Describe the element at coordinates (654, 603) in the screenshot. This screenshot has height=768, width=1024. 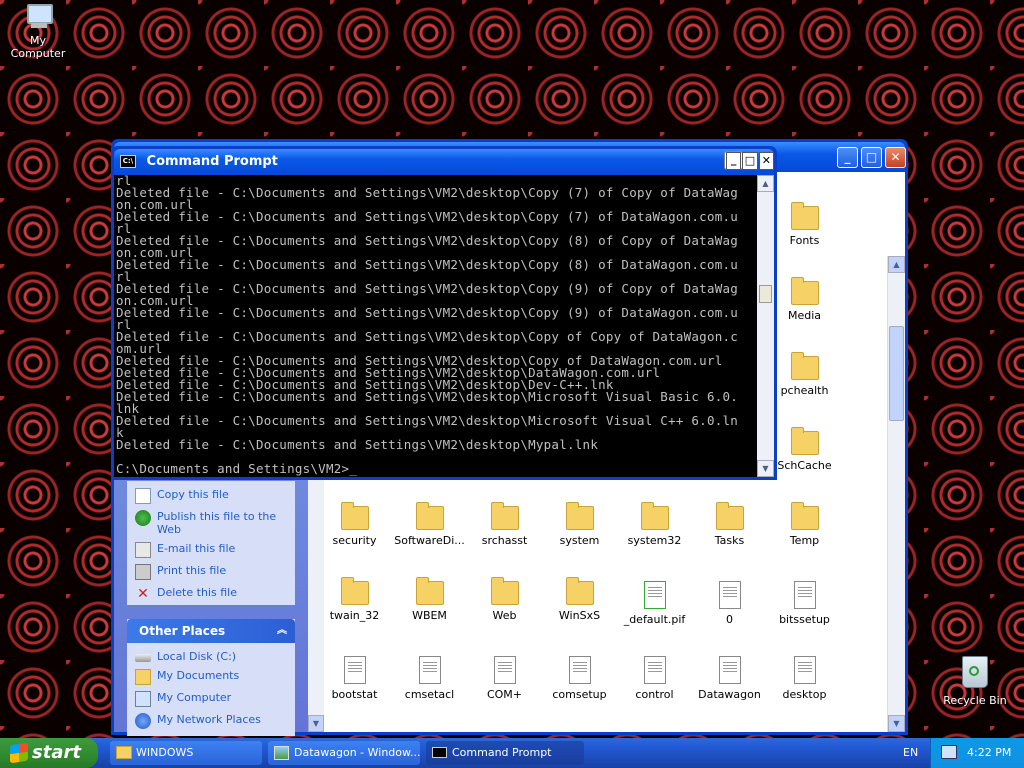
I see `file-item: _default.pif` at that location.